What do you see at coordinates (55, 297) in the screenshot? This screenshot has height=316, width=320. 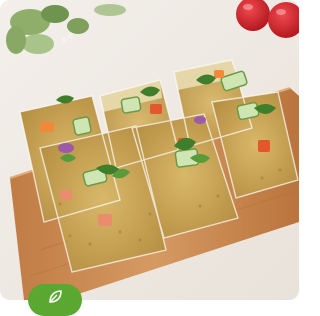 I see `leaf-icon` at bounding box center [55, 297].